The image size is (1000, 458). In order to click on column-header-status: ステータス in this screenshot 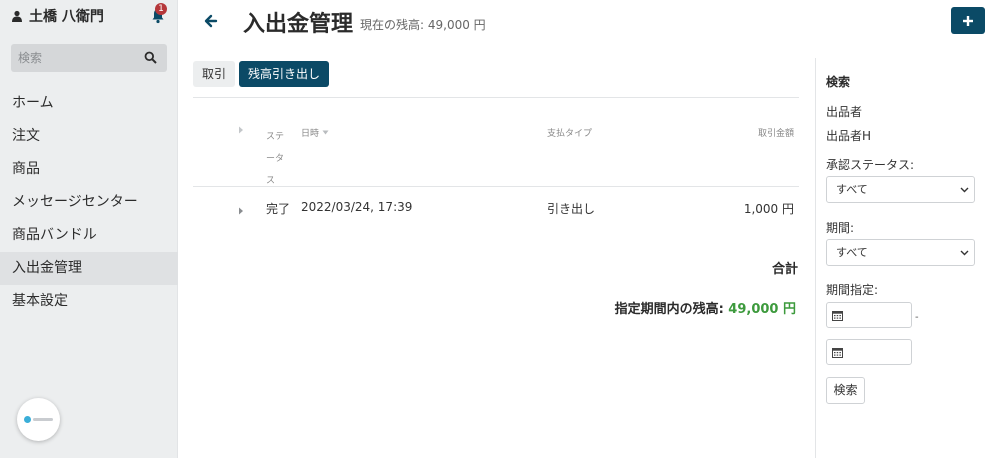, I will do `click(278, 159)`.